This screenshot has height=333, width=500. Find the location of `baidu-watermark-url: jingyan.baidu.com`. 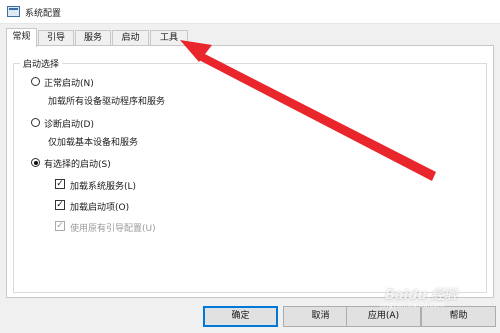

baidu-watermark-url: jingyan.baidu.com is located at coordinates (412, 305).